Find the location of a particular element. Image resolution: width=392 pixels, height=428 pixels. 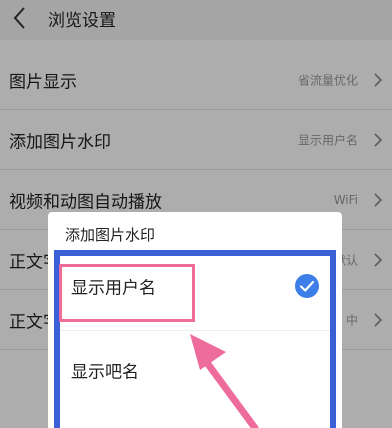

option-show-bar-name: 显示吧名 is located at coordinates (195, 370).